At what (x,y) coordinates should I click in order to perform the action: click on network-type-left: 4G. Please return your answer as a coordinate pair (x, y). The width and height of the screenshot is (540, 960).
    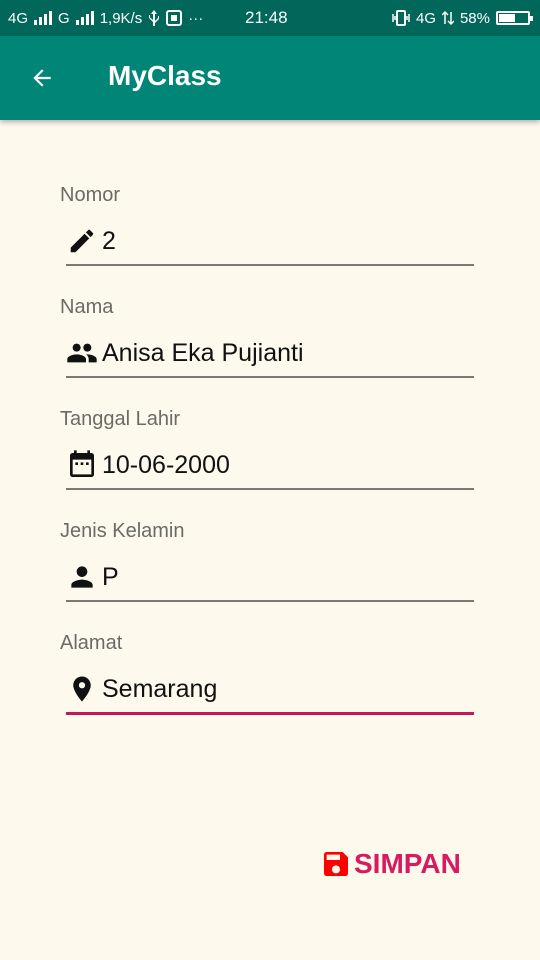
    Looking at the image, I should click on (18, 18).